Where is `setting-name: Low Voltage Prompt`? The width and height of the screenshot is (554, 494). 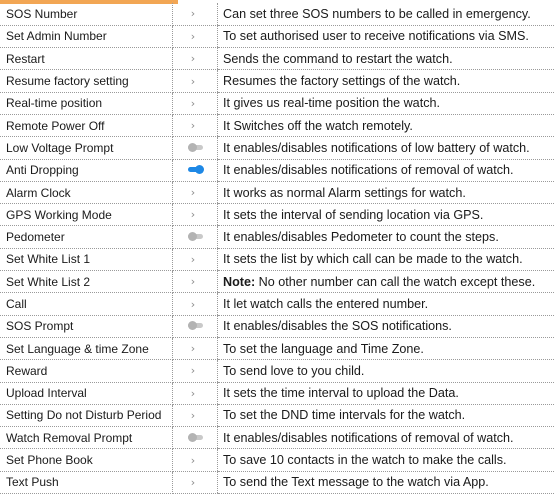
setting-name: Low Voltage Prompt is located at coordinates (86, 148).